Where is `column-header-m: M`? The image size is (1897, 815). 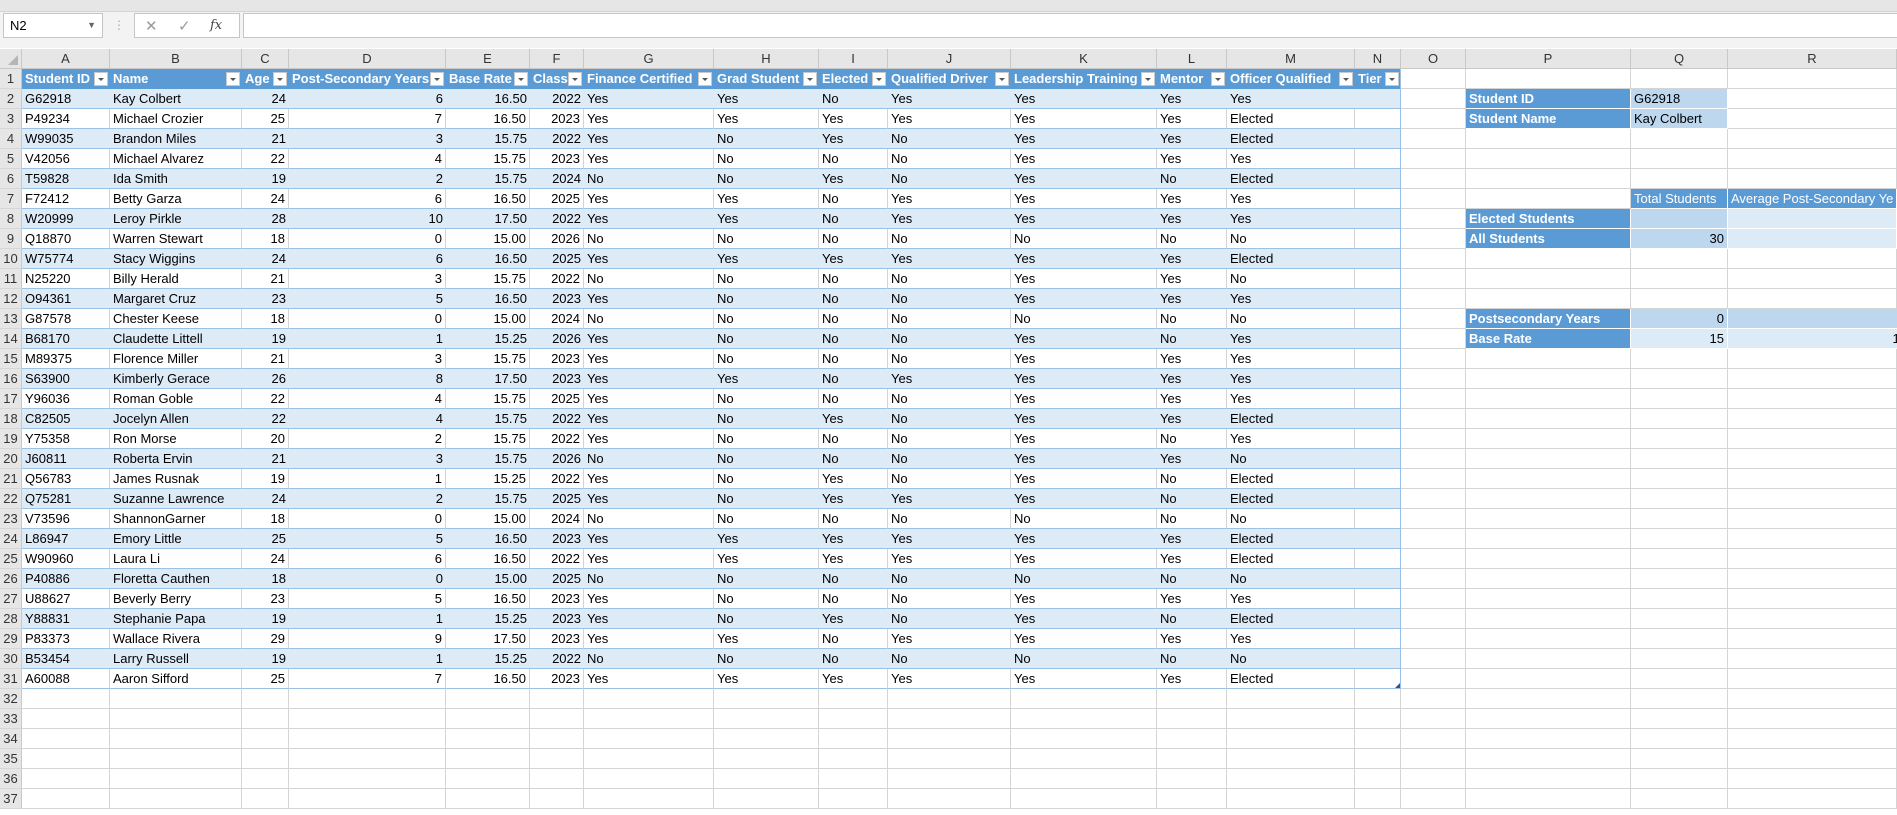 column-header-m: M is located at coordinates (1291, 59).